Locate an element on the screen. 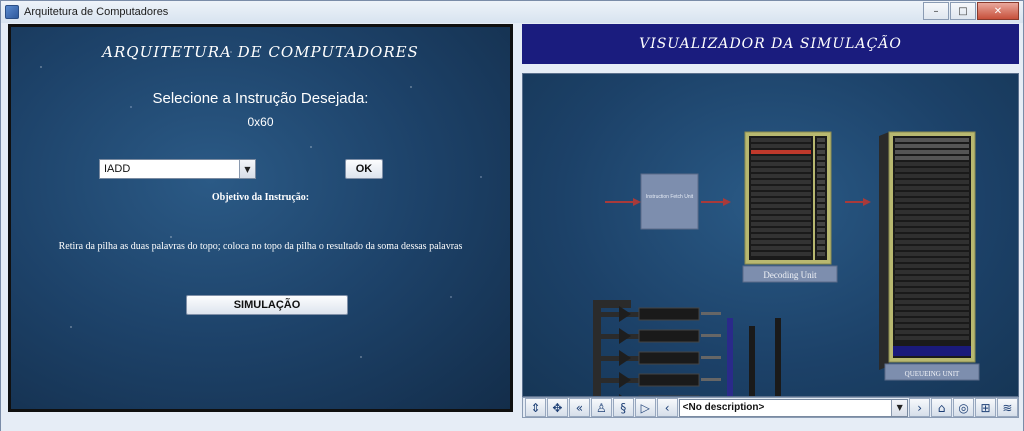  simulation-viewer-header: VISUALIZADOR DA SIMULAÇÃO is located at coordinates (770, 44).